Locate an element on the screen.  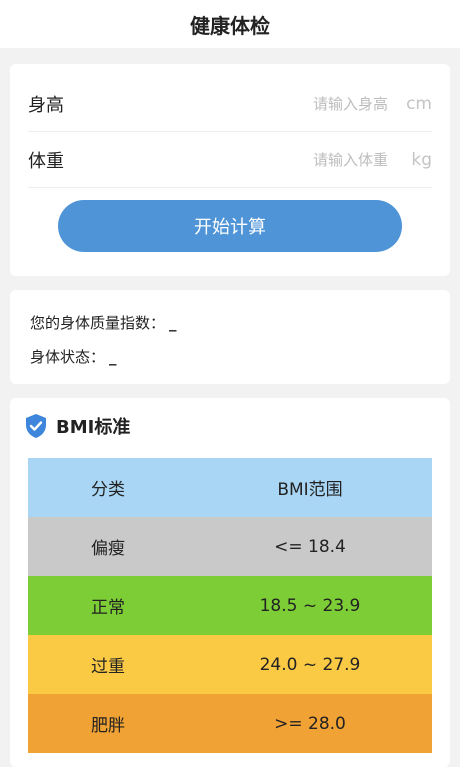
weight-input-group: kg is located at coordinates (350, 160).